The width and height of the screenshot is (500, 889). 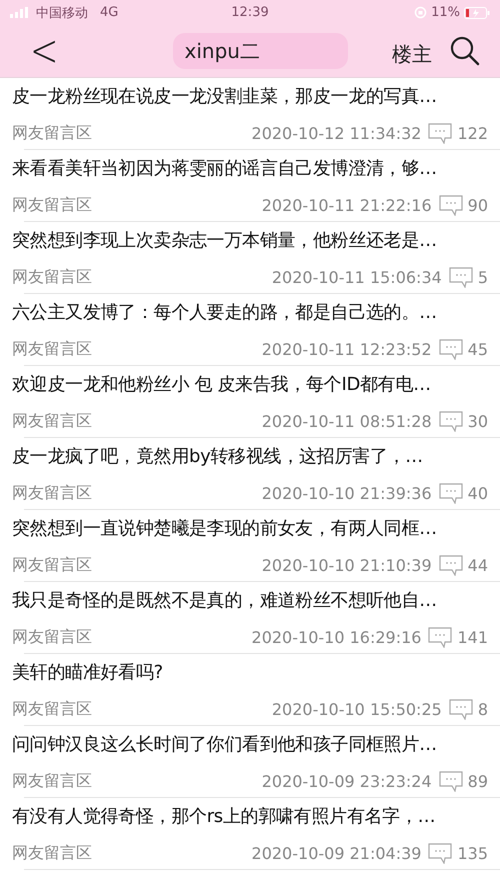 I want to click on post-time: 2020-10-12 11:34:32, so click(x=337, y=133).